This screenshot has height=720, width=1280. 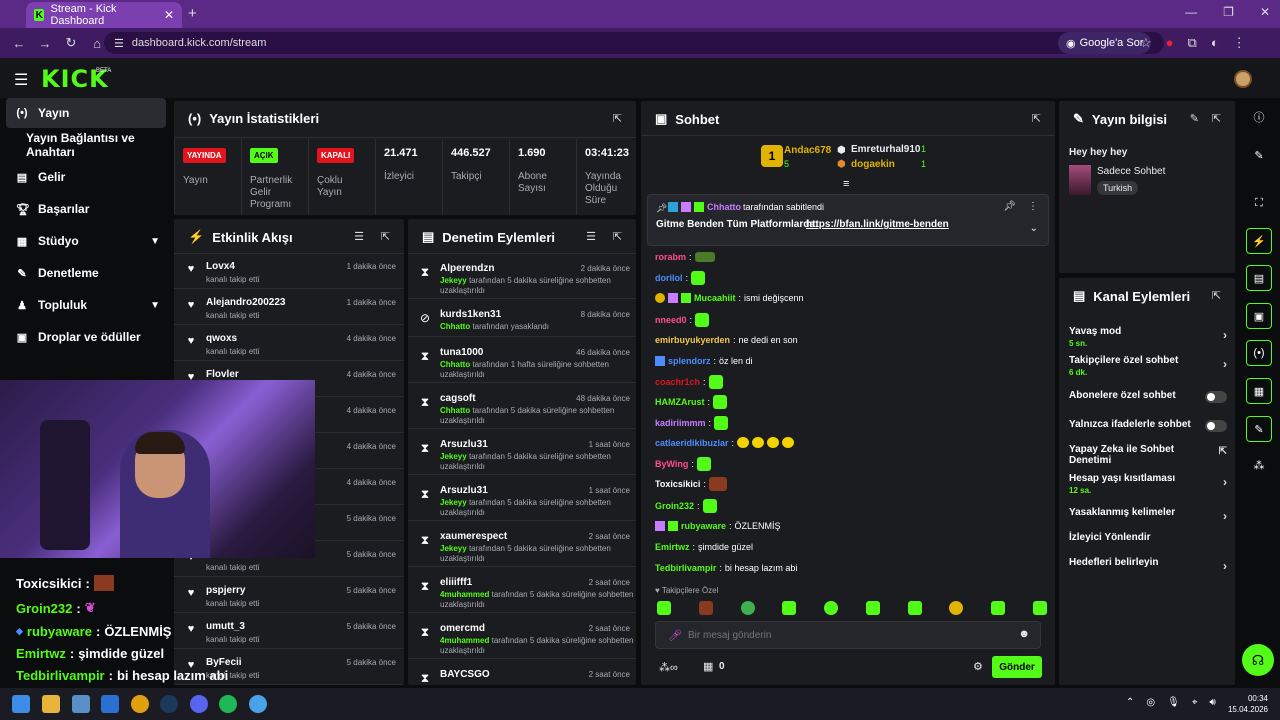 I want to click on volume-icon: 🔊︎, so click(x=1212, y=702).